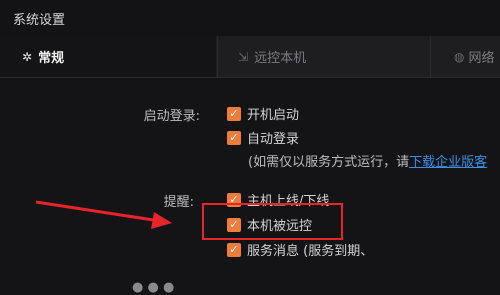 This screenshot has width=500, height=295. Describe the element at coordinates (153, 287) in the screenshot. I see `cut-off-row: ● ● ●` at that location.